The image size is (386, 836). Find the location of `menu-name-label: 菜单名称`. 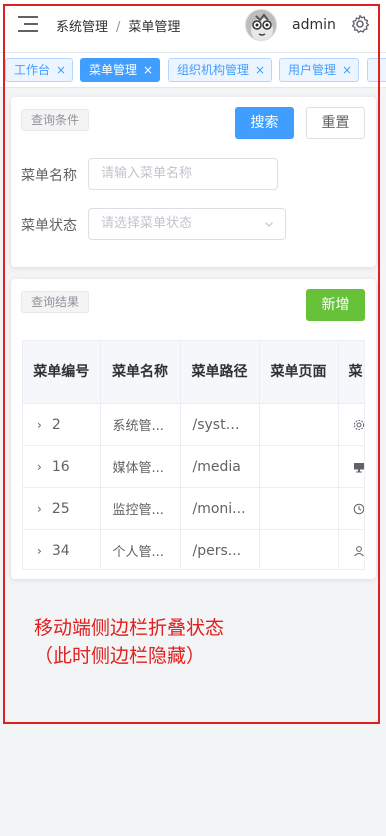

menu-name-label: 菜单名称 is located at coordinates (49, 176).